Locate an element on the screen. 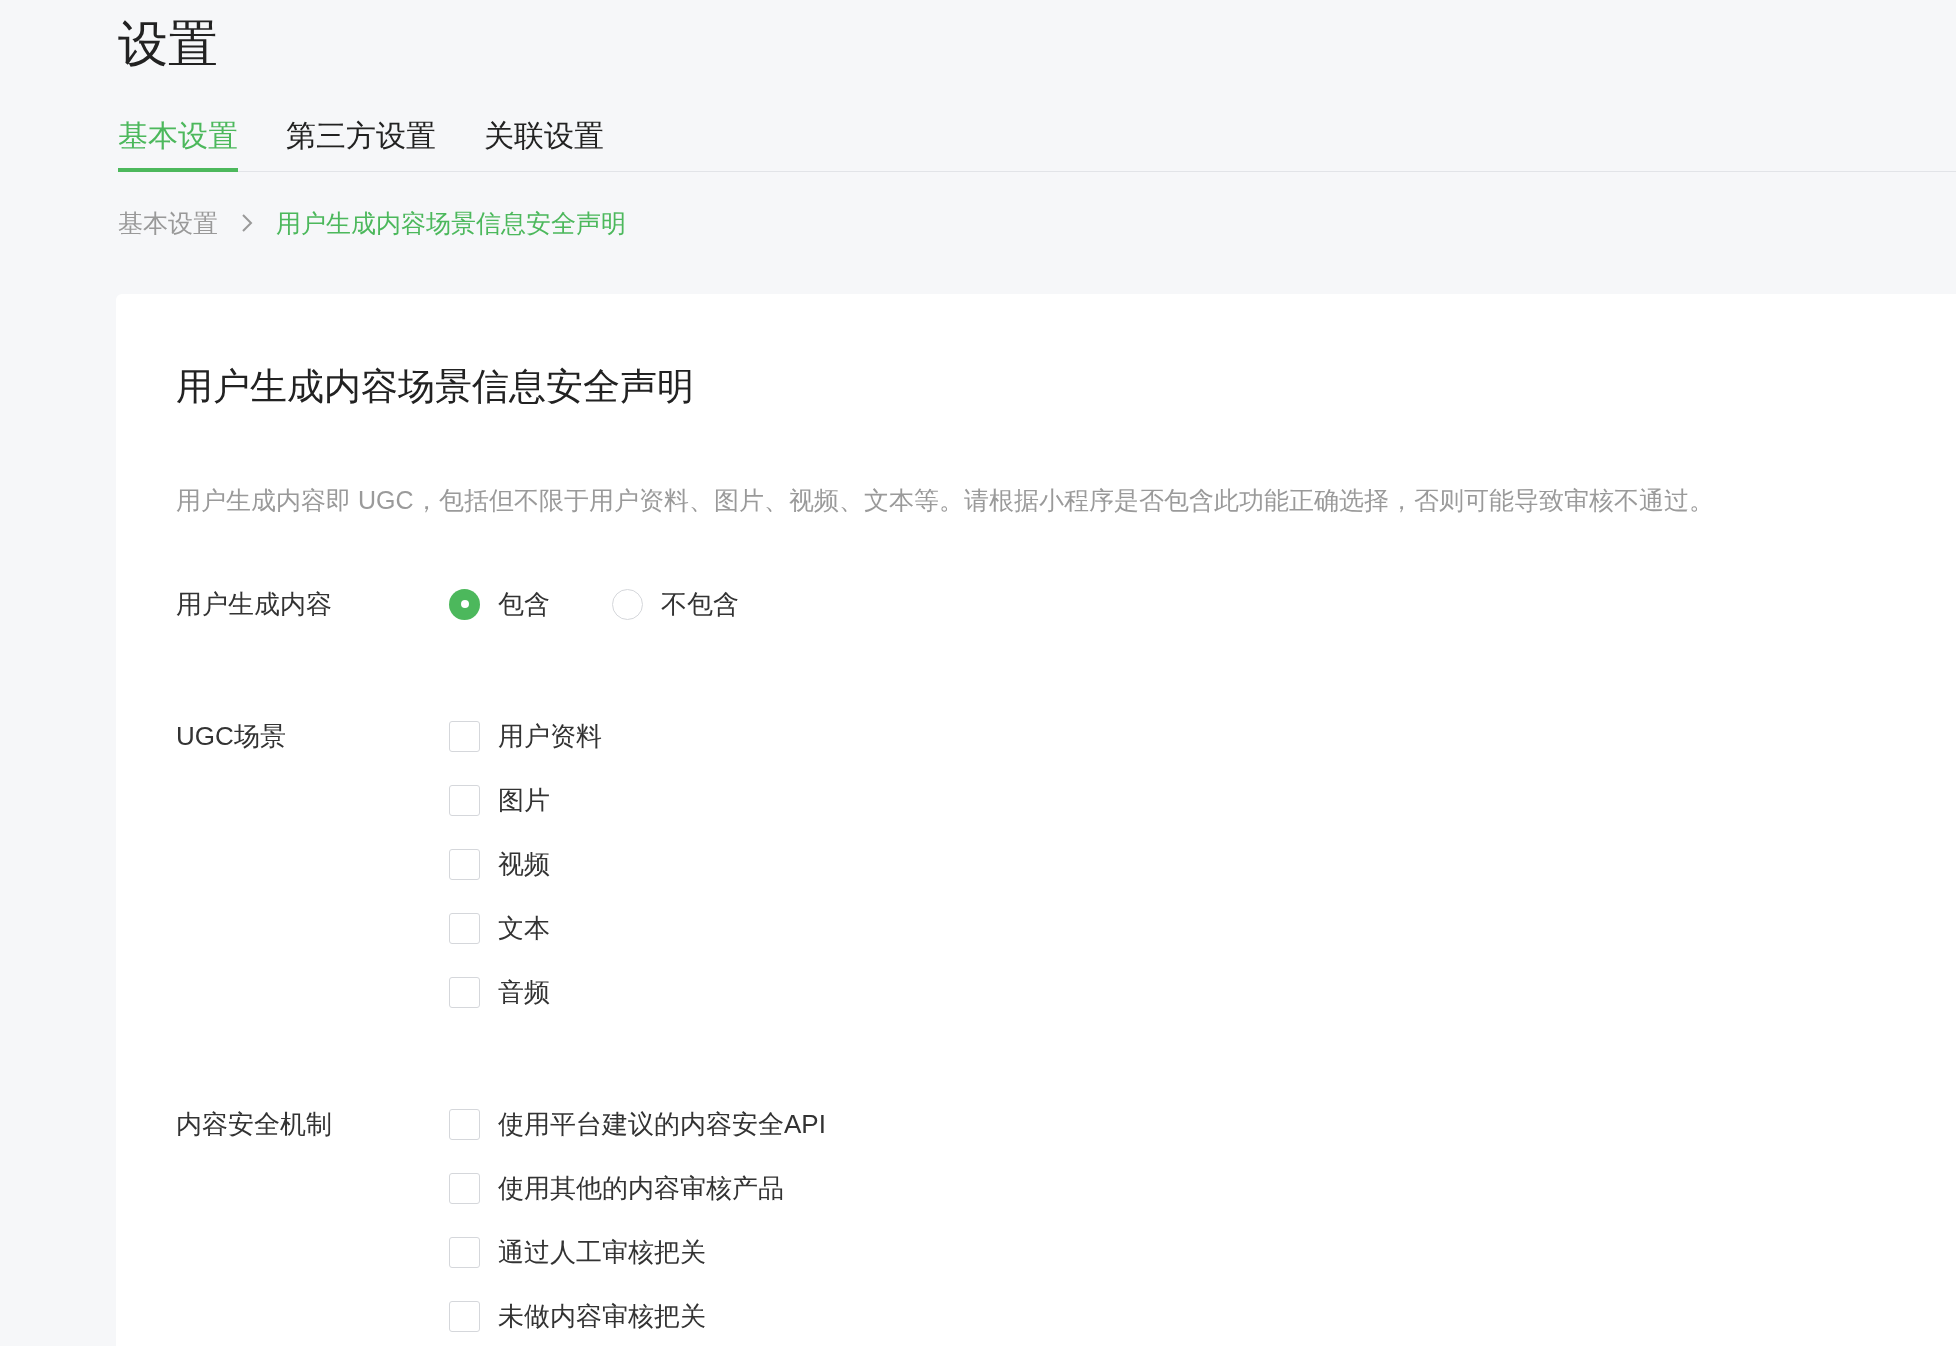 The height and width of the screenshot is (1346, 1956). tab: 第三方设置 is located at coordinates (361, 145).